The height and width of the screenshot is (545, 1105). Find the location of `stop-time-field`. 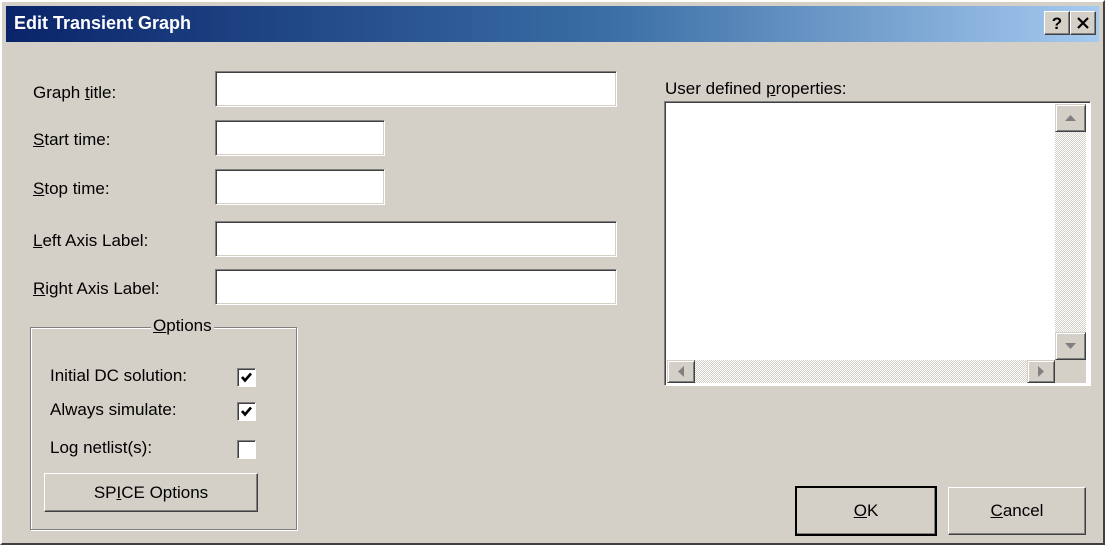

stop-time-field is located at coordinates (300, 187).